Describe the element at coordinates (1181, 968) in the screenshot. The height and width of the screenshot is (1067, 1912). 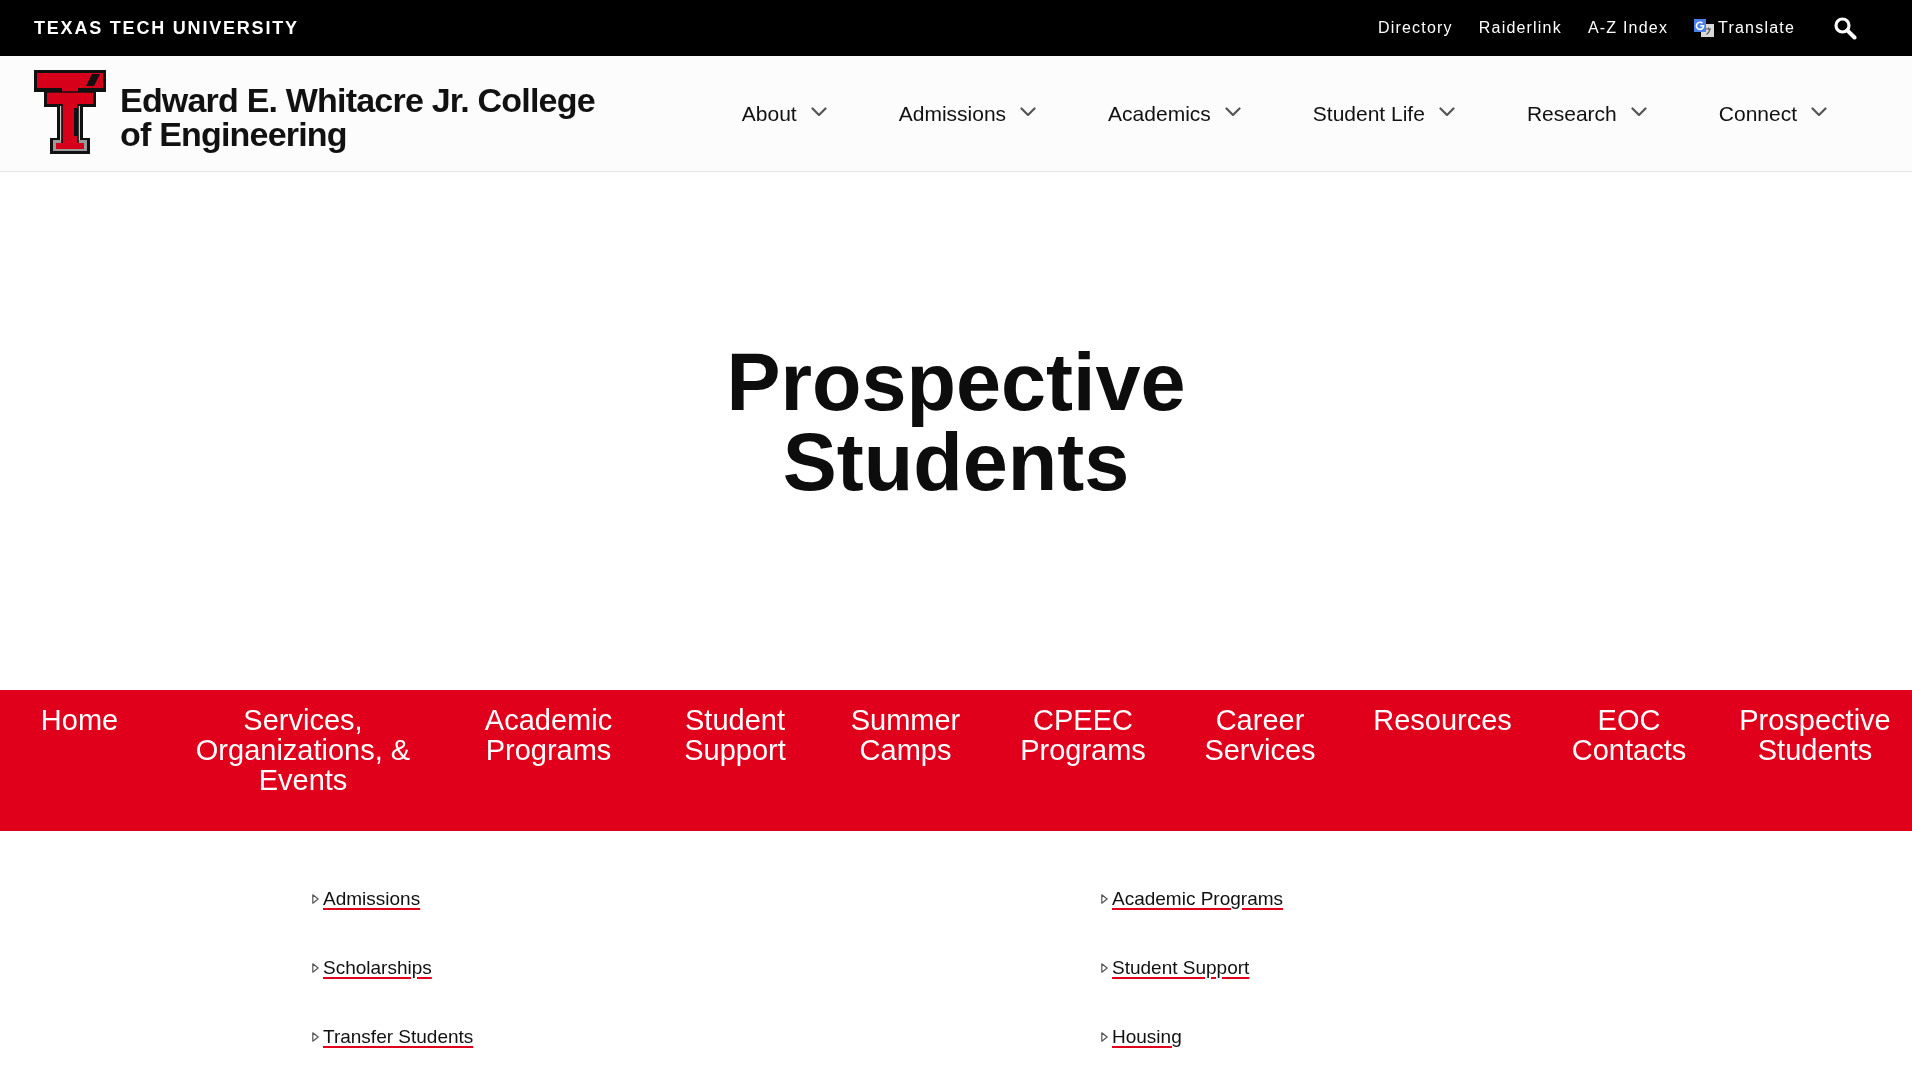
I see `page-link: Student Support` at that location.